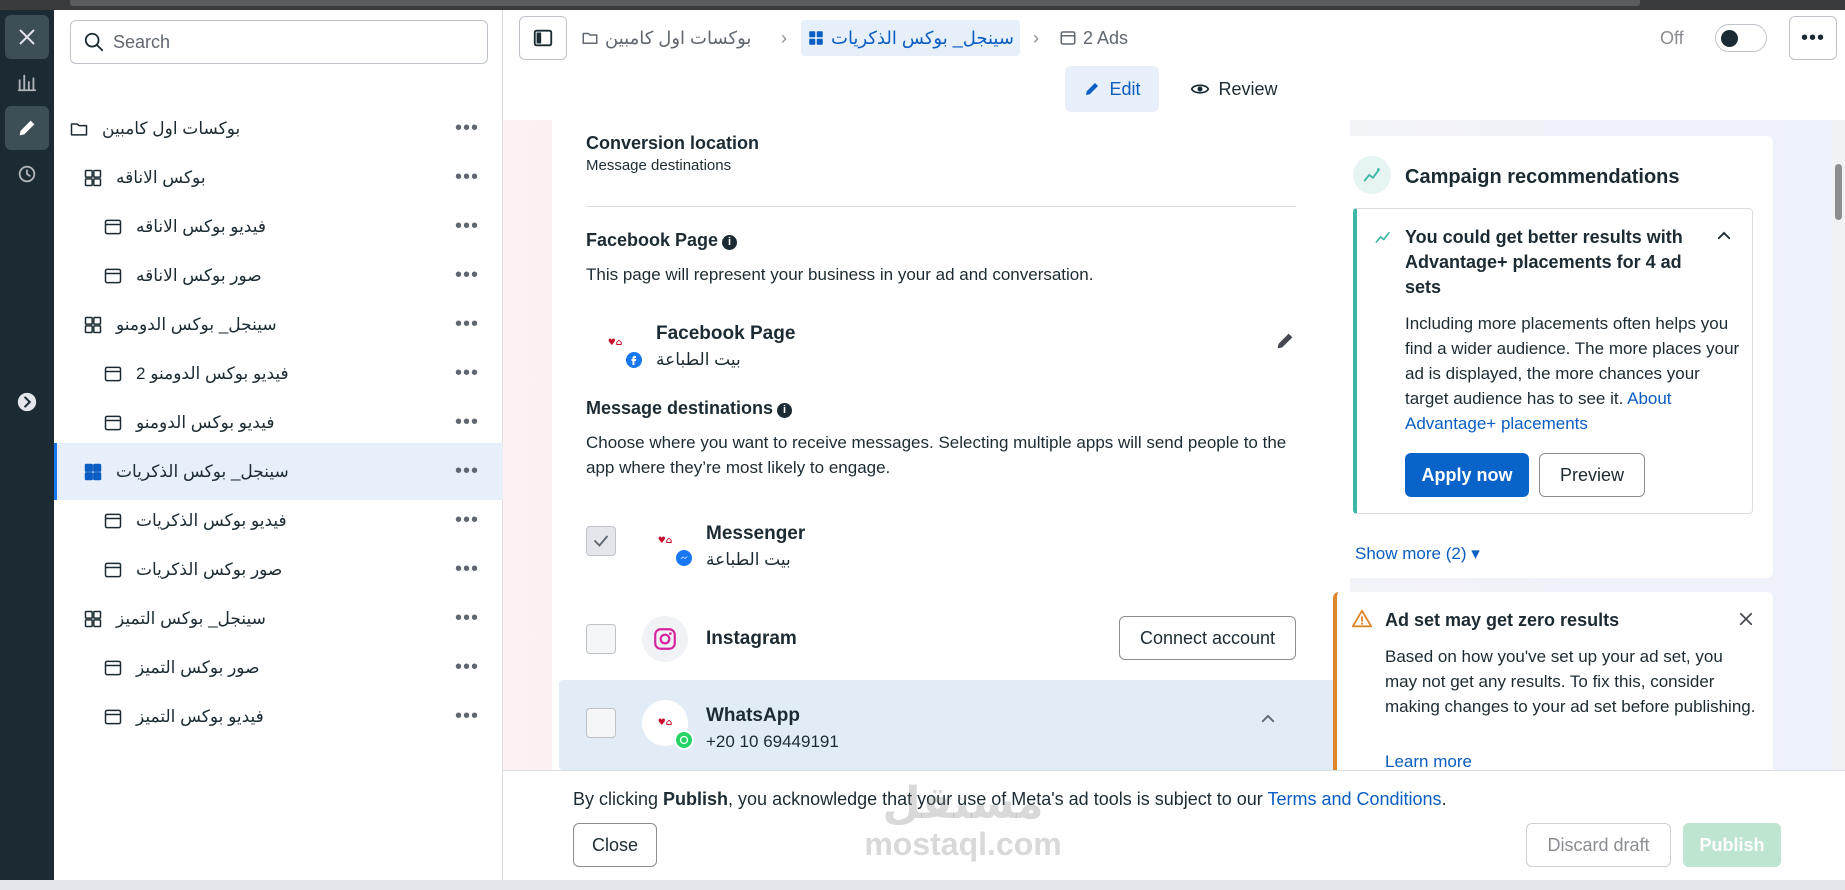  What do you see at coordinates (772, 741) in the screenshot?
I see `whatsapp-detail: +20 10 69449191` at bounding box center [772, 741].